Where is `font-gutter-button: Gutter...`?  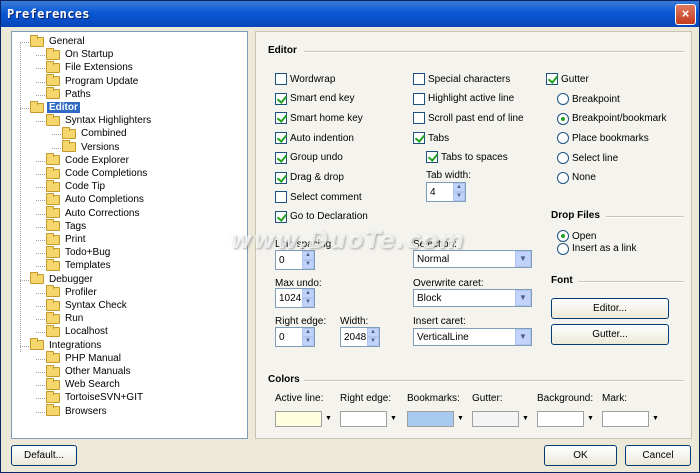 font-gutter-button: Gutter... is located at coordinates (610, 334).